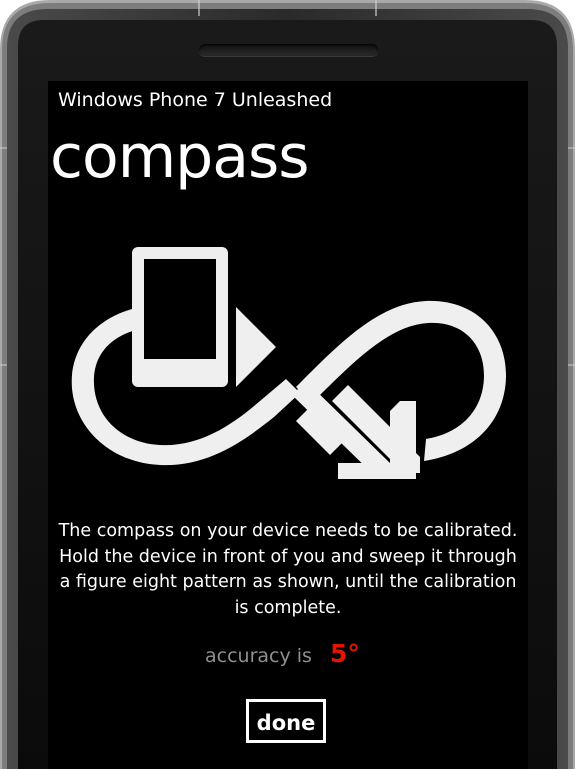 This screenshot has height=769, width=575. I want to click on accuracy-value: 5°, so click(345, 653).